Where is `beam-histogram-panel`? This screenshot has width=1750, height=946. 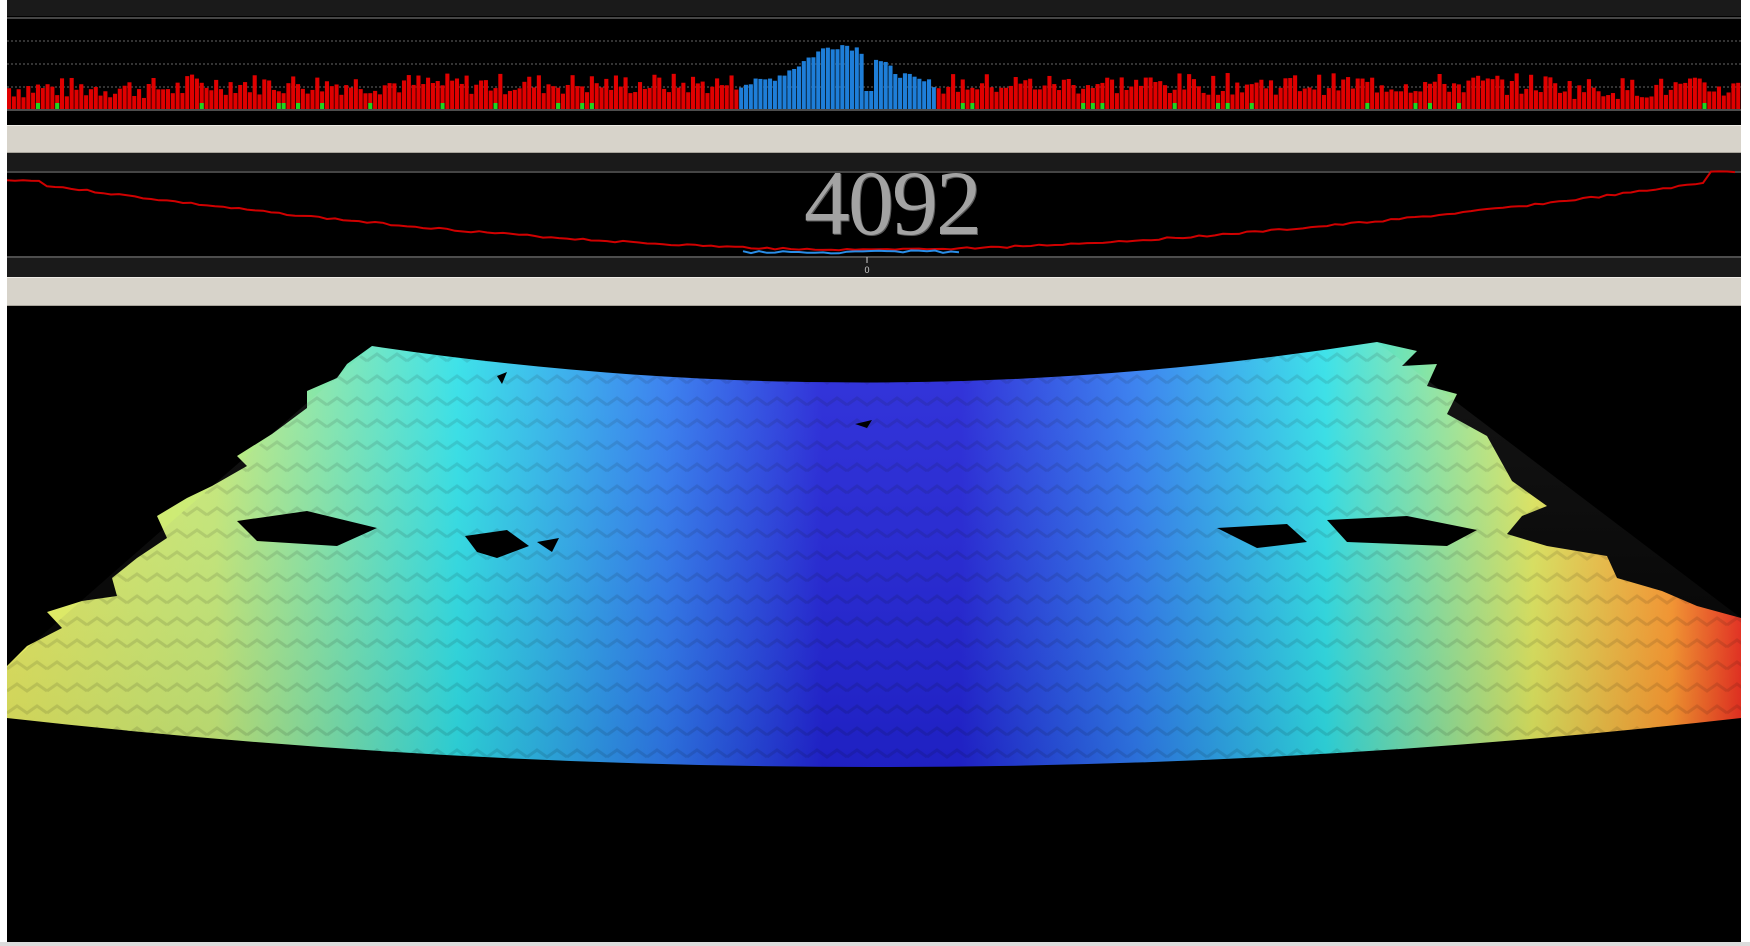
beam-histogram-panel is located at coordinates (874, 62).